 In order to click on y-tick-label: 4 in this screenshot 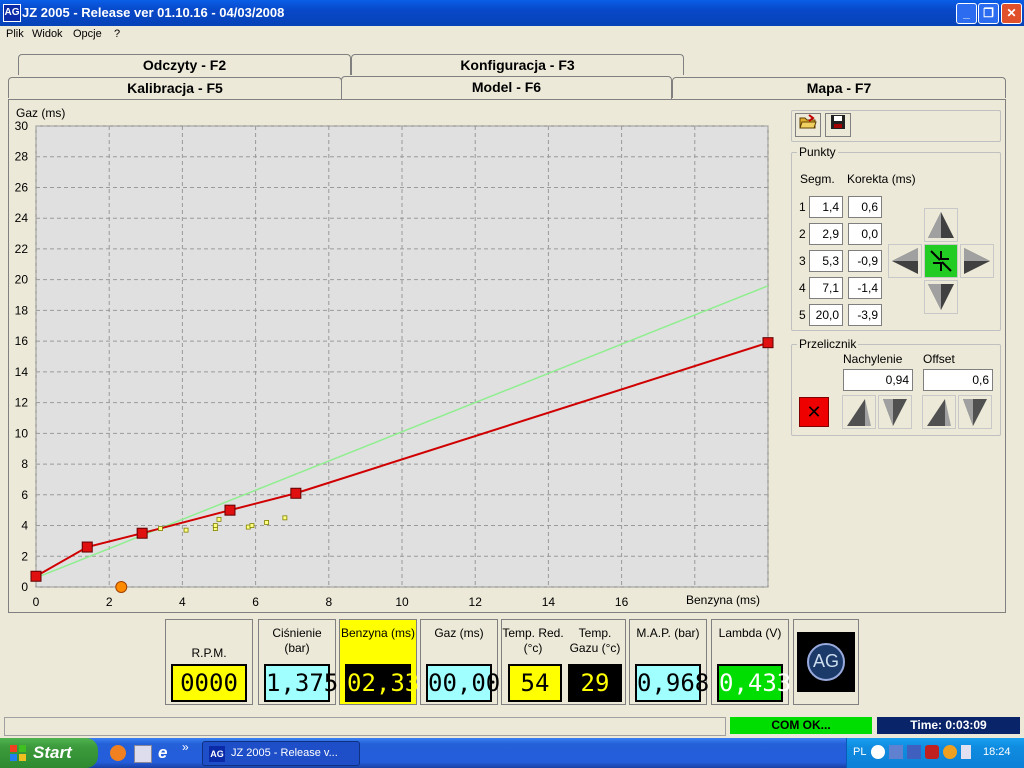, I will do `click(24, 526)`.